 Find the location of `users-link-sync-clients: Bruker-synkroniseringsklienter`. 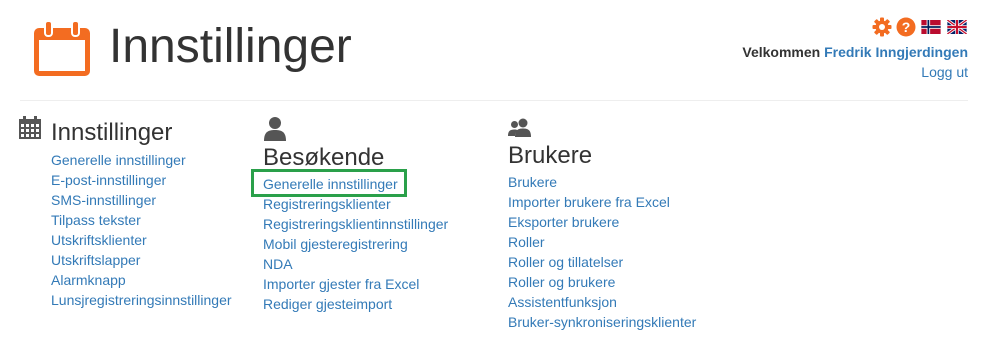

users-link-sync-clients: Bruker-synkroniseringsklienter is located at coordinates (602, 322).